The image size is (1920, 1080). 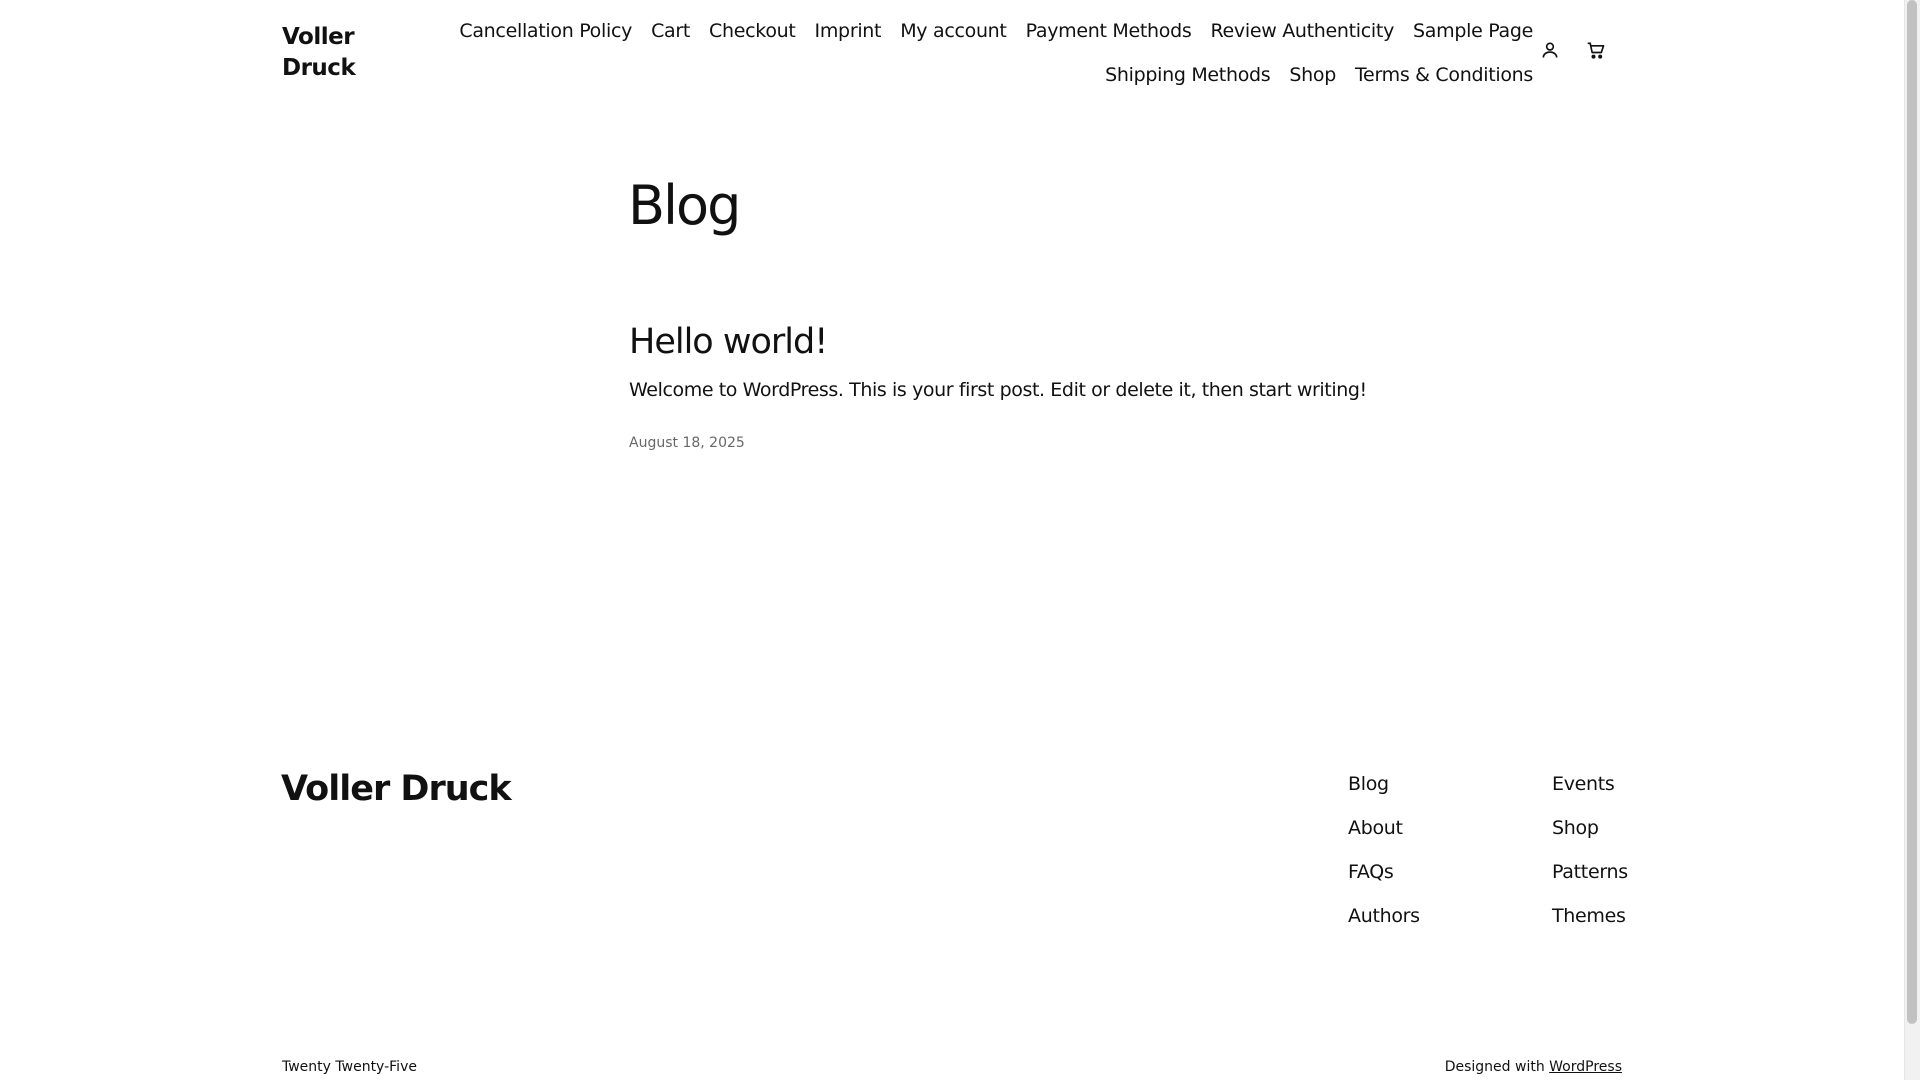 What do you see at coordinates (1188, 75) in the screenshot?
I see `nav-item-shipping-methods: Shipping Methods` at bounding box center [1188, 75].